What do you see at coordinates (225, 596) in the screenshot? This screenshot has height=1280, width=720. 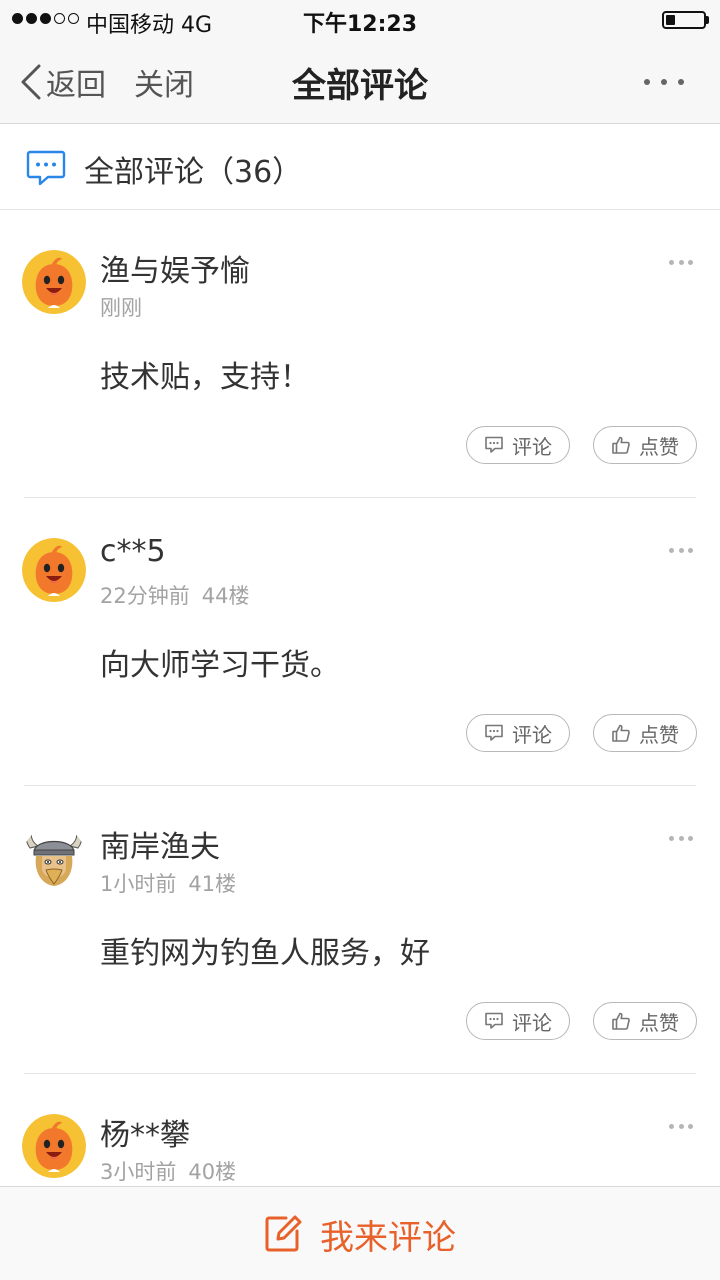 I see `comment-floor: 44楼` at bounding box center [225, 596].